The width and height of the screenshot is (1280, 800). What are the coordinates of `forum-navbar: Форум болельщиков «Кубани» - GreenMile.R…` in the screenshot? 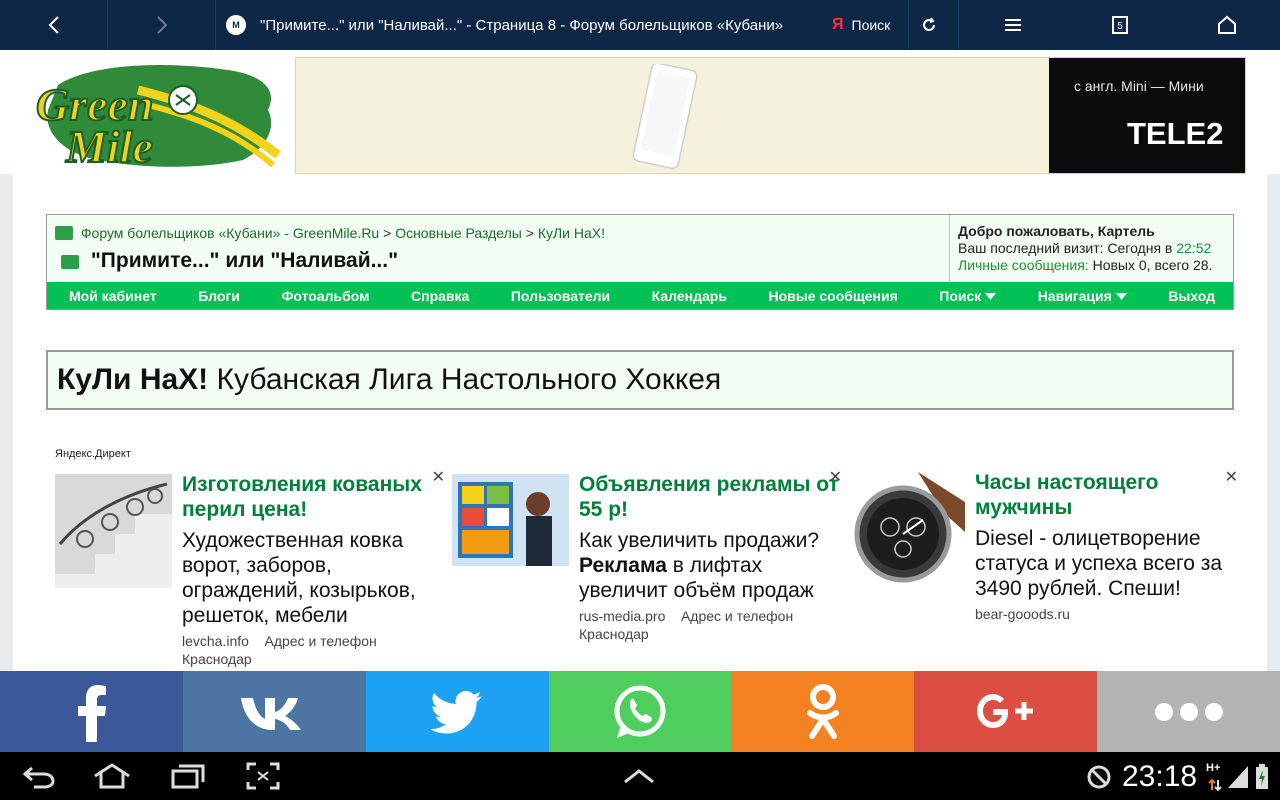 It's located at (640, 262).